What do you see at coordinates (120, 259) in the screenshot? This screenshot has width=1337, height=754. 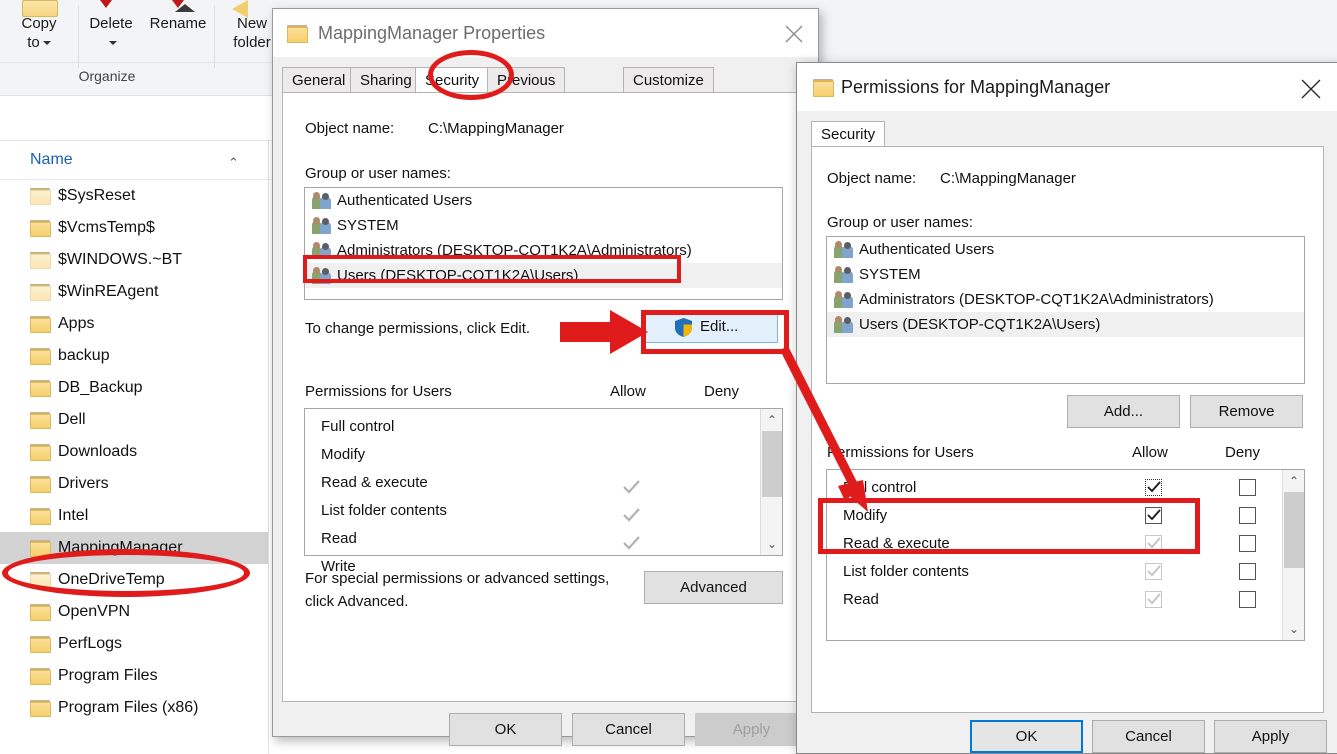 I see `list-item-label: $WINDOWS.~BT` at bounding box center [120, 259].